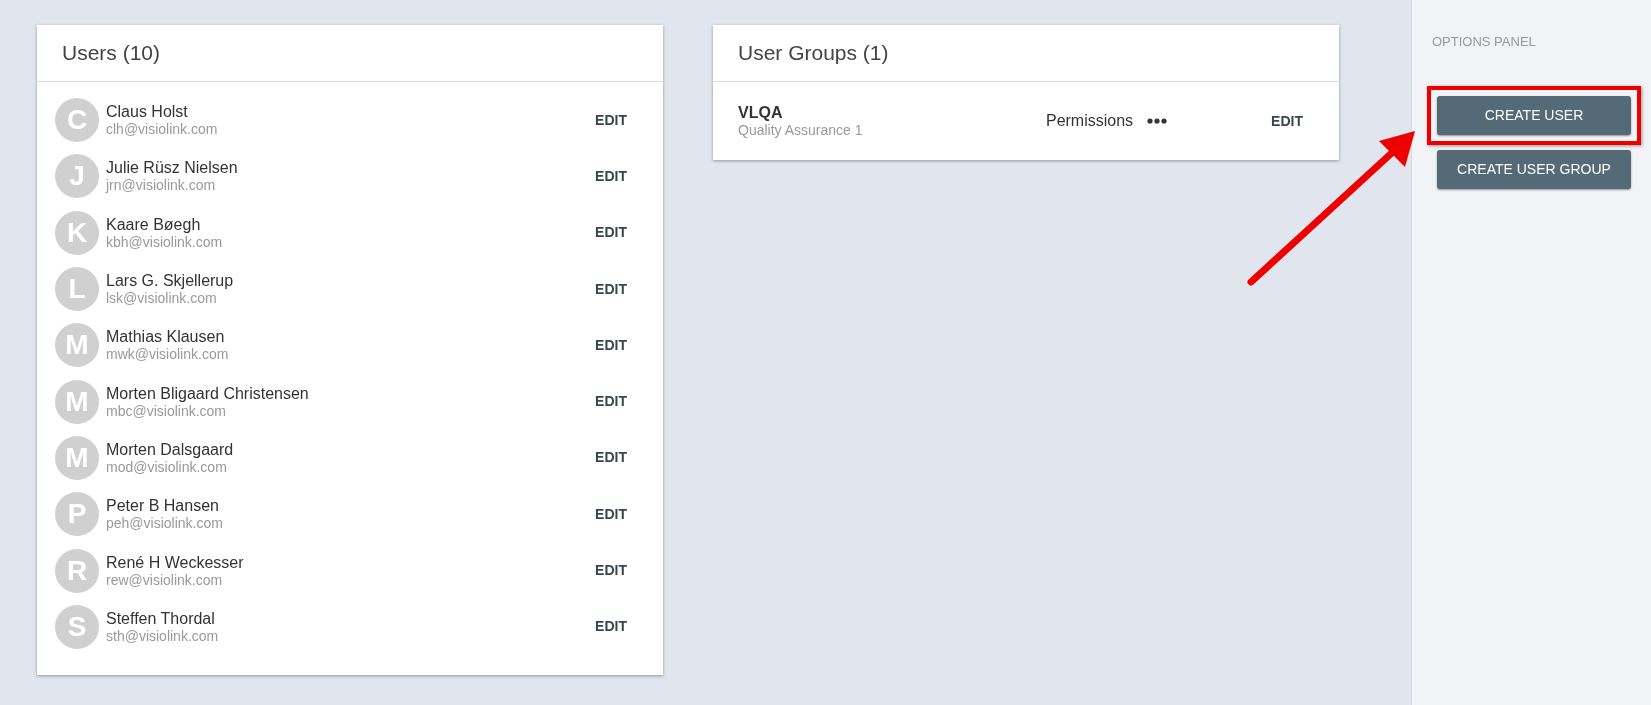 The image size is (1651, 705). Describe the element at coordinates (161, 186) in the screenshot. I see `user-email: jrn@visiolink.com` at that location.